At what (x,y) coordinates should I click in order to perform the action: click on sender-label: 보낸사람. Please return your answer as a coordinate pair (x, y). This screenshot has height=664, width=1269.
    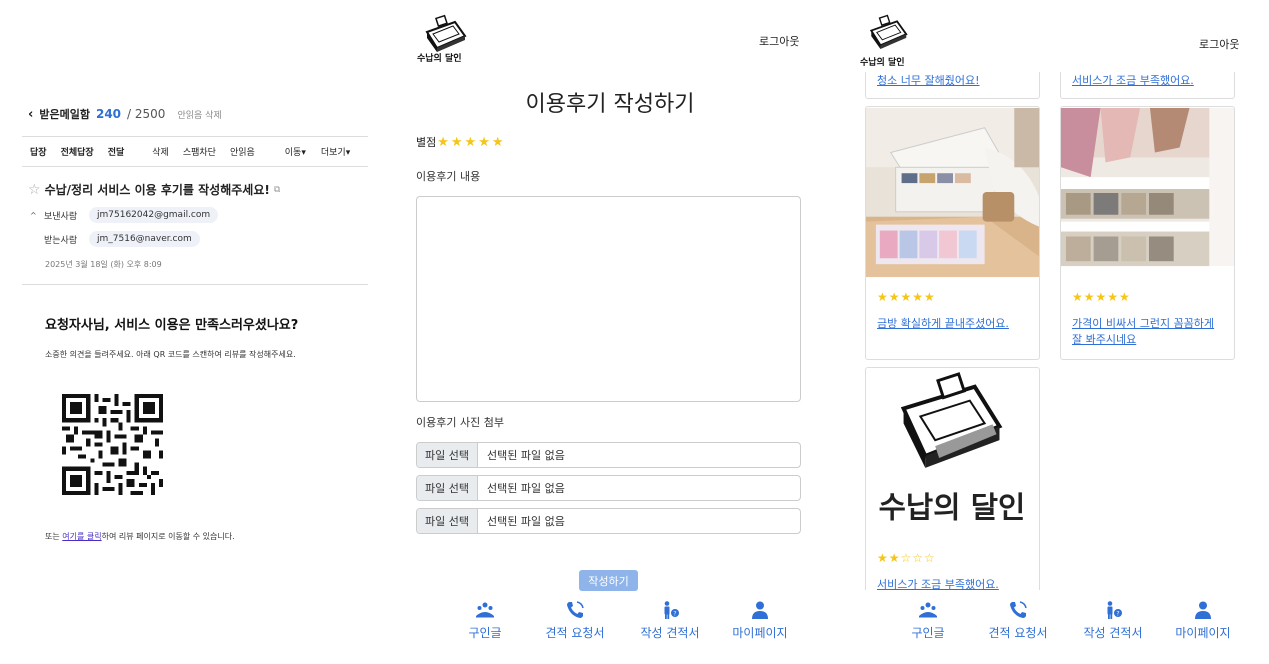
    Looking at the image, I should click on (61, 216).